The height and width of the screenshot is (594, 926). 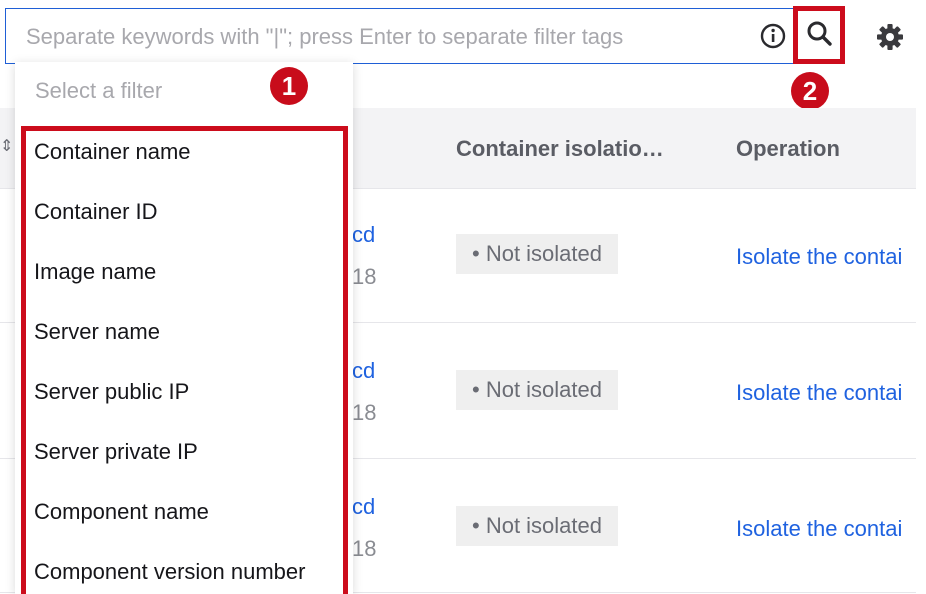 What do you see at coordinates (111, 392) in the screenshot?
I see `filter-option-server-public-ip: Server public IP` at bounding box center [111, 392].